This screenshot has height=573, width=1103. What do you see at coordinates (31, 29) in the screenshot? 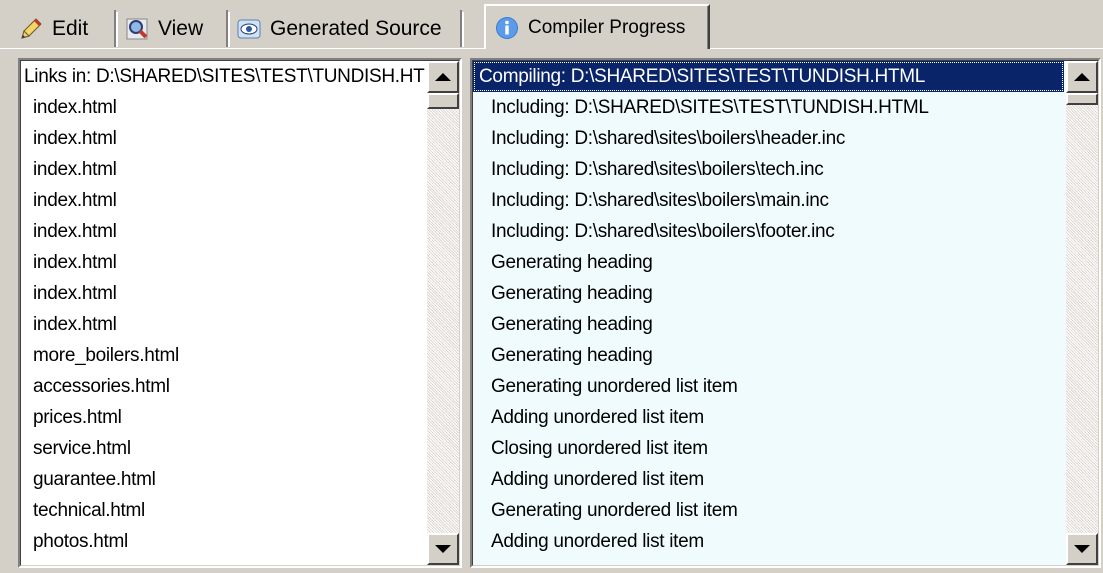
I see `pencil-icon` at bounding box center [31, 29].